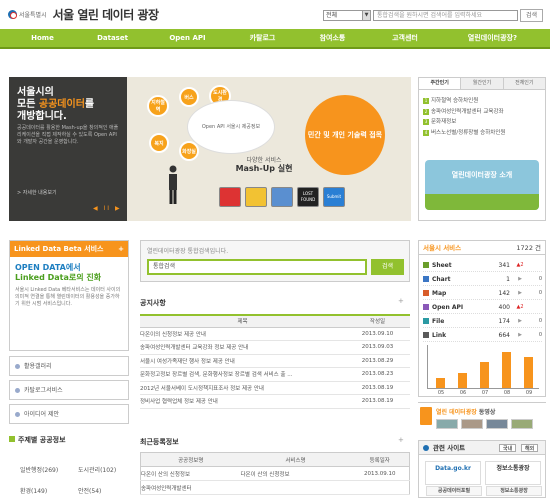  I want to click on tab-foreign: 해외, so click(530, 448).